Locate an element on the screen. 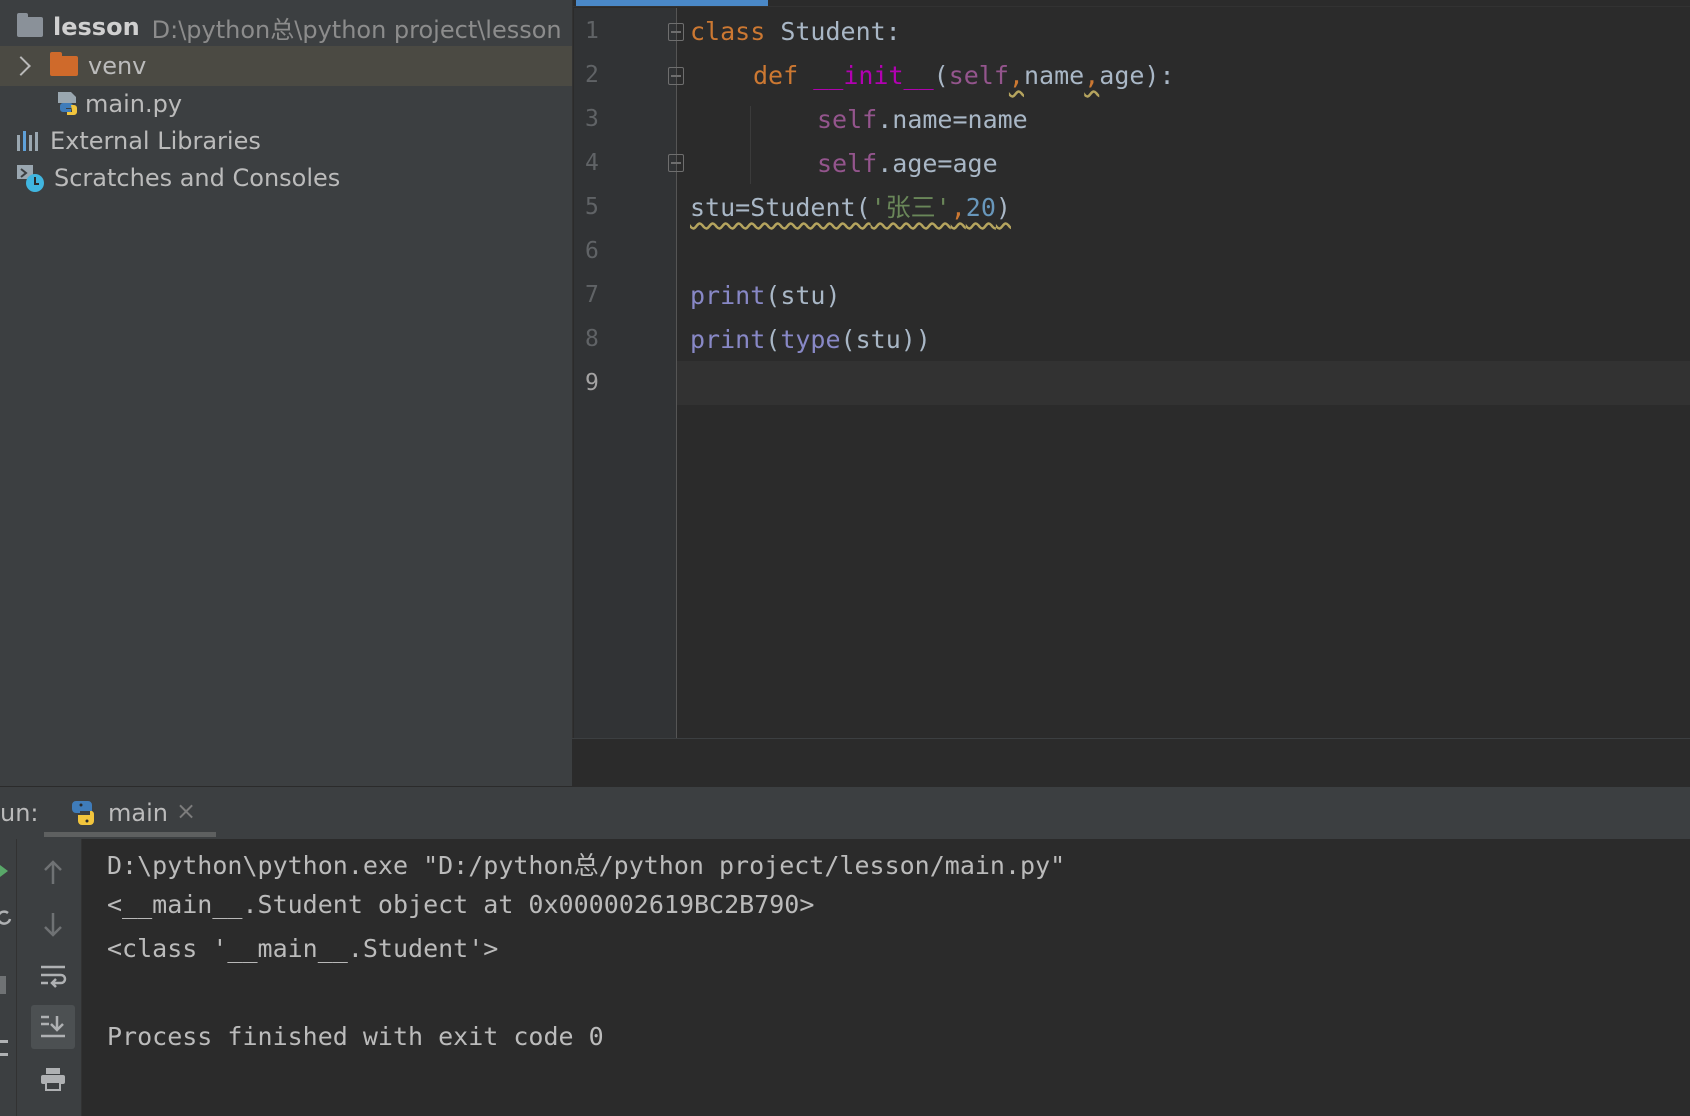 This screenshot has height=1116, width=1690. library-icon is located at coordinates (27, 141).